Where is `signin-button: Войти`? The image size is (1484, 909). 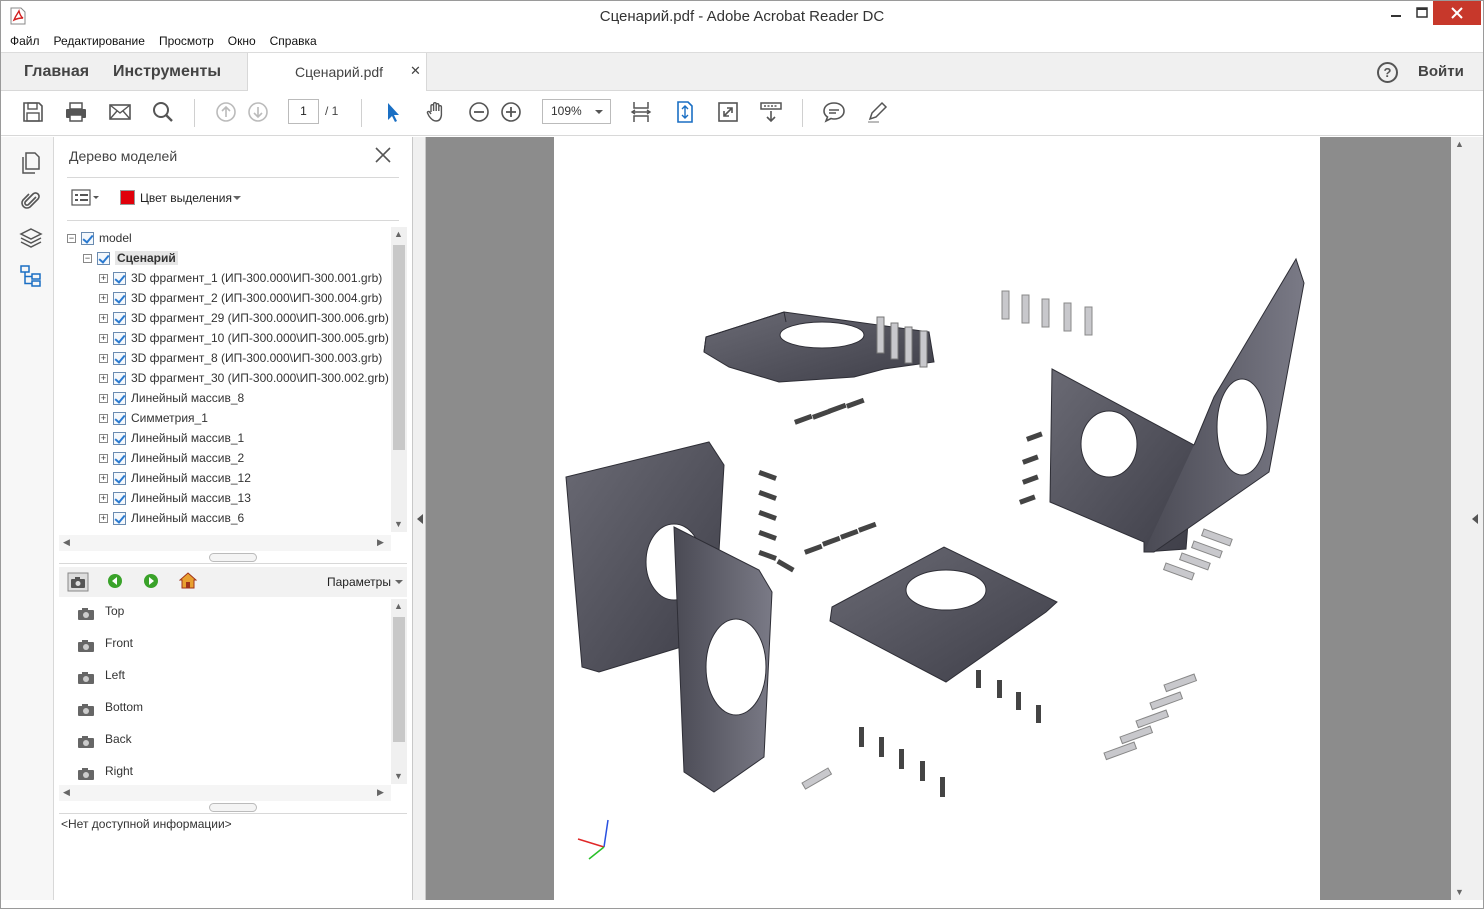
signin-button: Войти is located at coordinates (1441, 71).